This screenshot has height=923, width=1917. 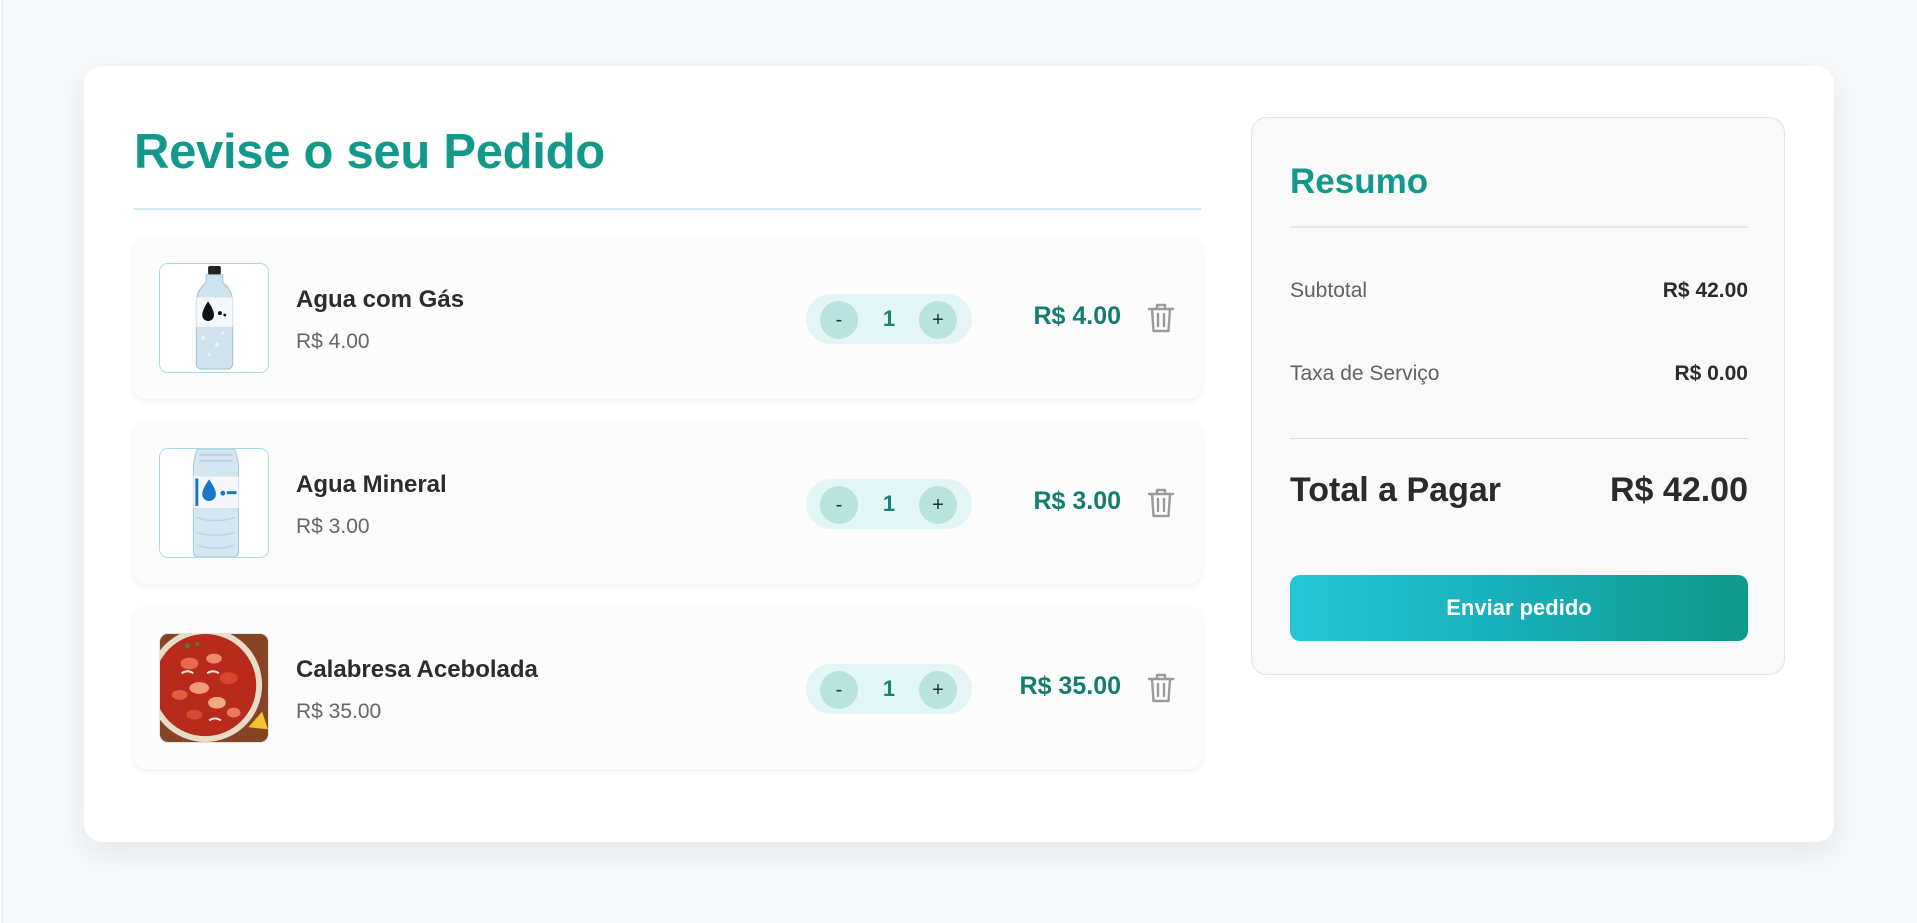 What do you see at coordinates (1519, 490) in the screenshot?
I see `total-row: Total a Pagar R$ 42.00` at bounding box center [1519, 490].